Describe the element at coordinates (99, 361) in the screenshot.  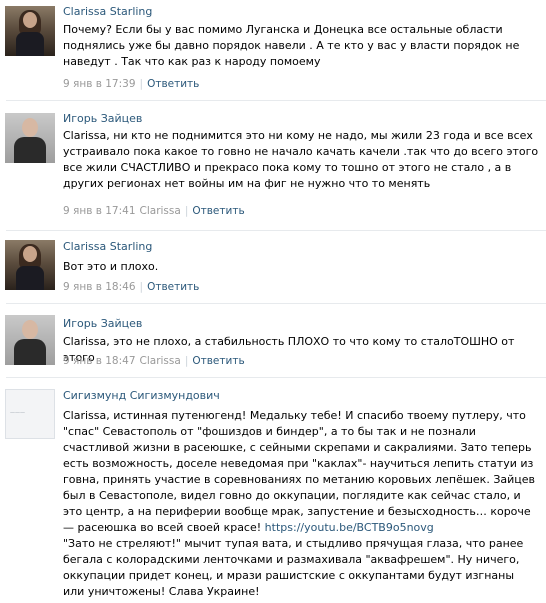
I see `comment-date: 9 янв в 18:47` at that location.